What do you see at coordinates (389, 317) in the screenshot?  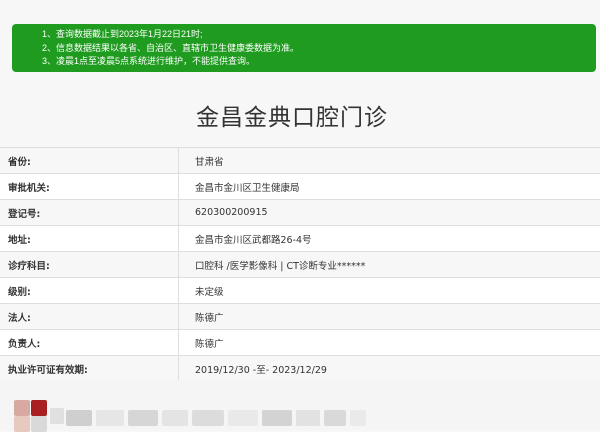 I see `row-value-legal-person: 陈德广` at bounding box center [389, 317].